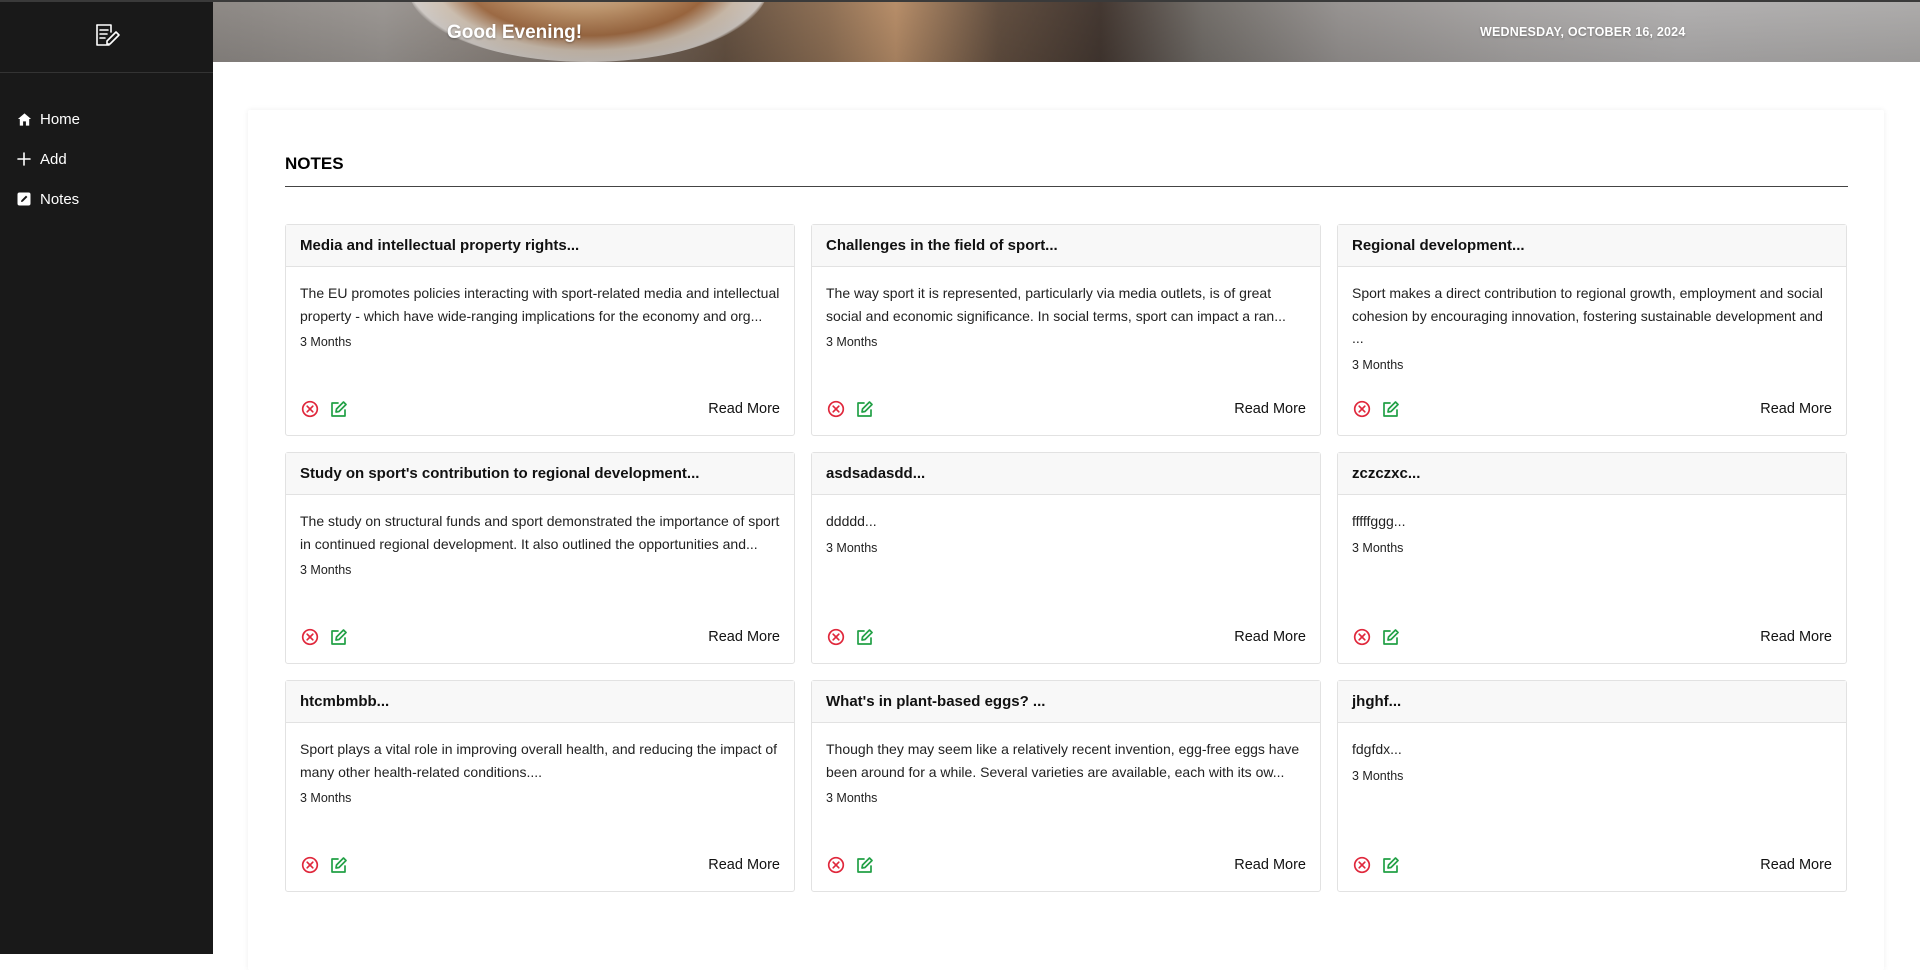 This screenshot has height=970, width=1920. What do you see at coordinates (24, 119) in the screenshot?
I see `home-icon` at bounding box center [24, 119].